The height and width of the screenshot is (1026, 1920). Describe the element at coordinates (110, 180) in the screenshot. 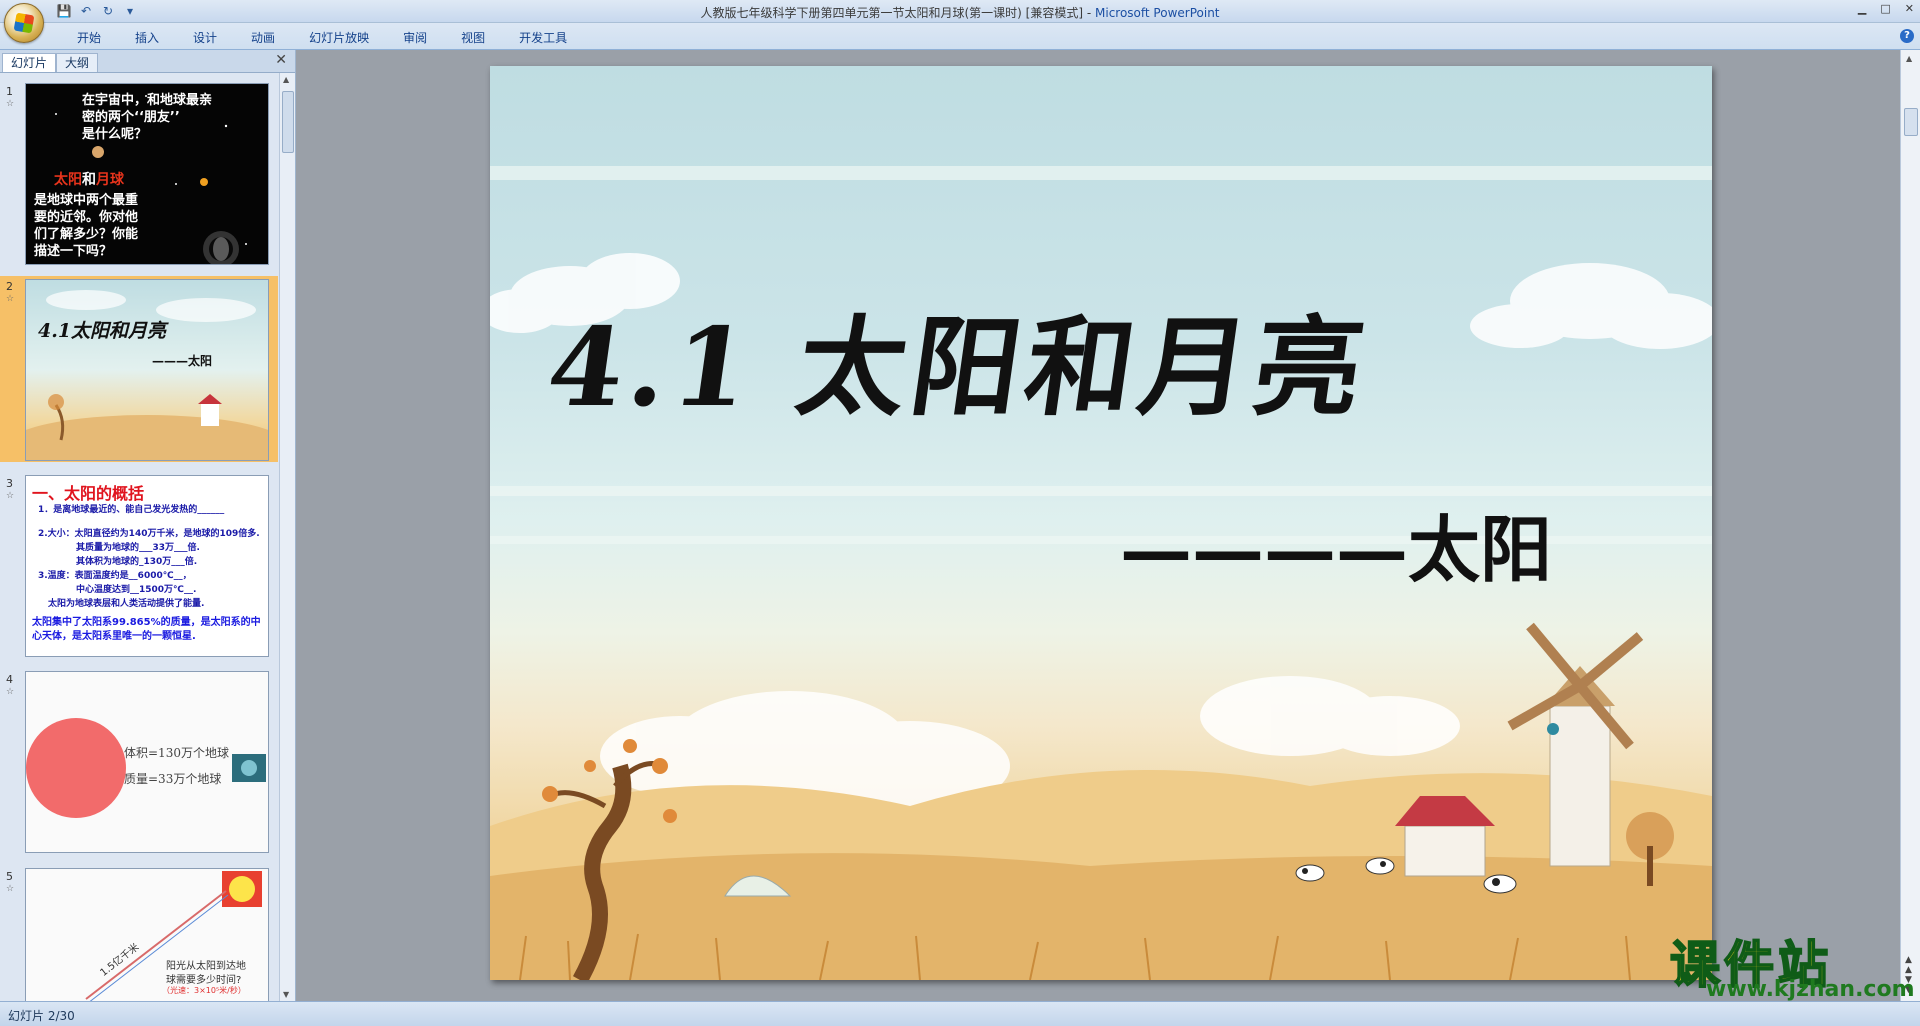

I see `thumb-highlight: 月球` at that location.